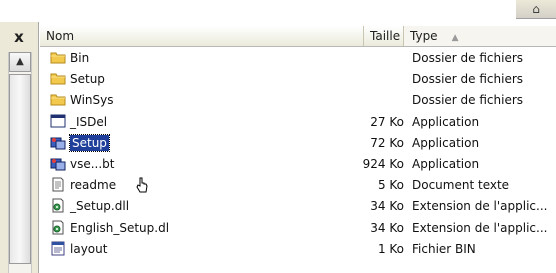 This screenshot has height=273, width=556. I want to click on file-name-text: WinSys, so click(92, 100).